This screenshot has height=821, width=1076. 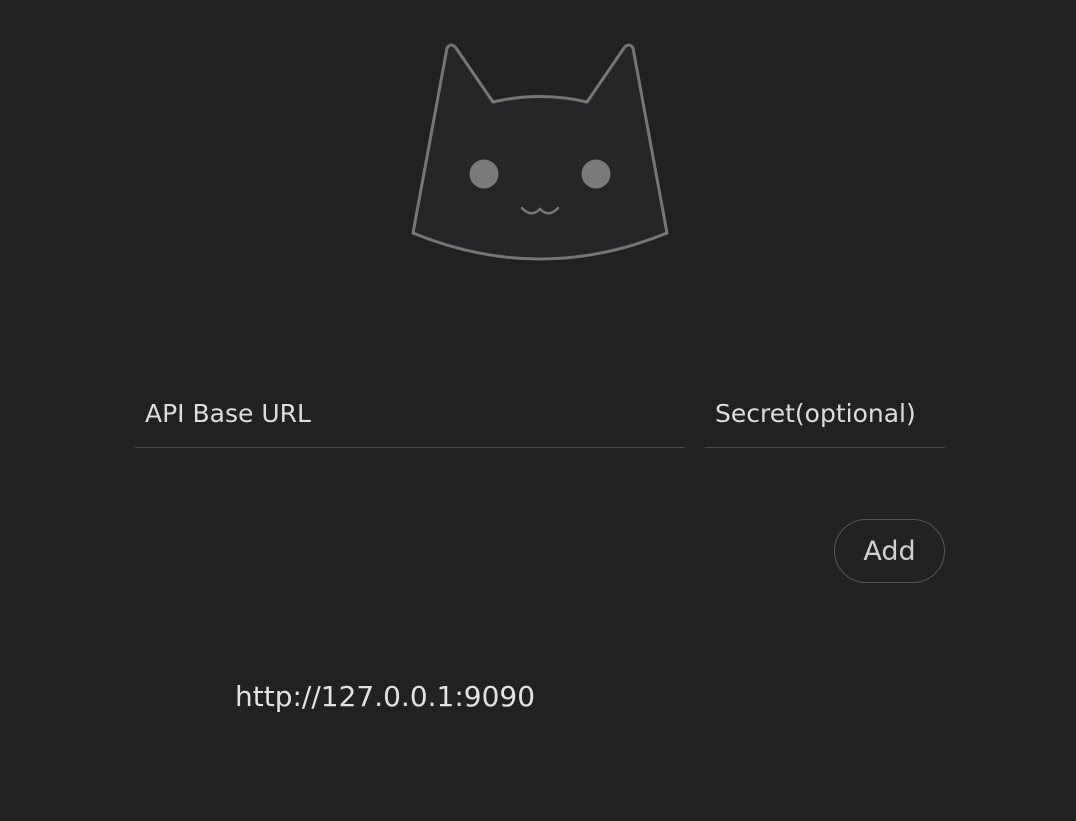 What do you see at coordinates (889, 551) in the screenshot?
I see `add-button: Add` at bounding box center [889, 551].